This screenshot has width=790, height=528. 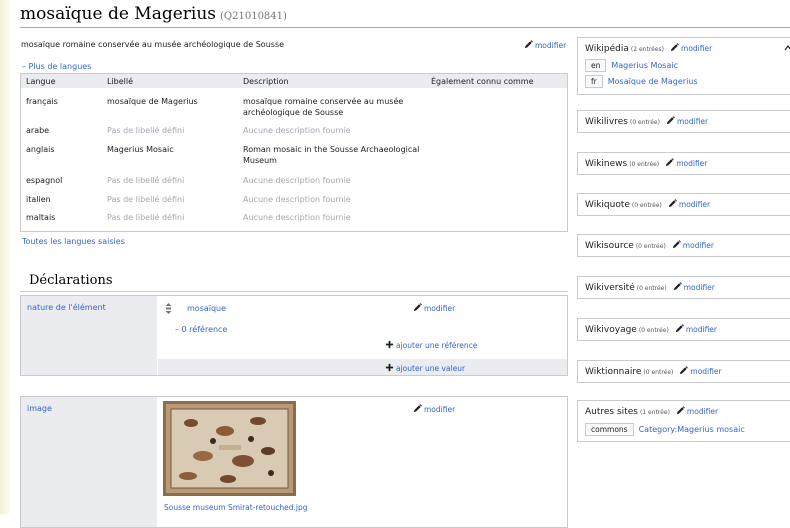 I want to click on more-languages-toggle: – Plus de langues, so click(x=56, y=66).